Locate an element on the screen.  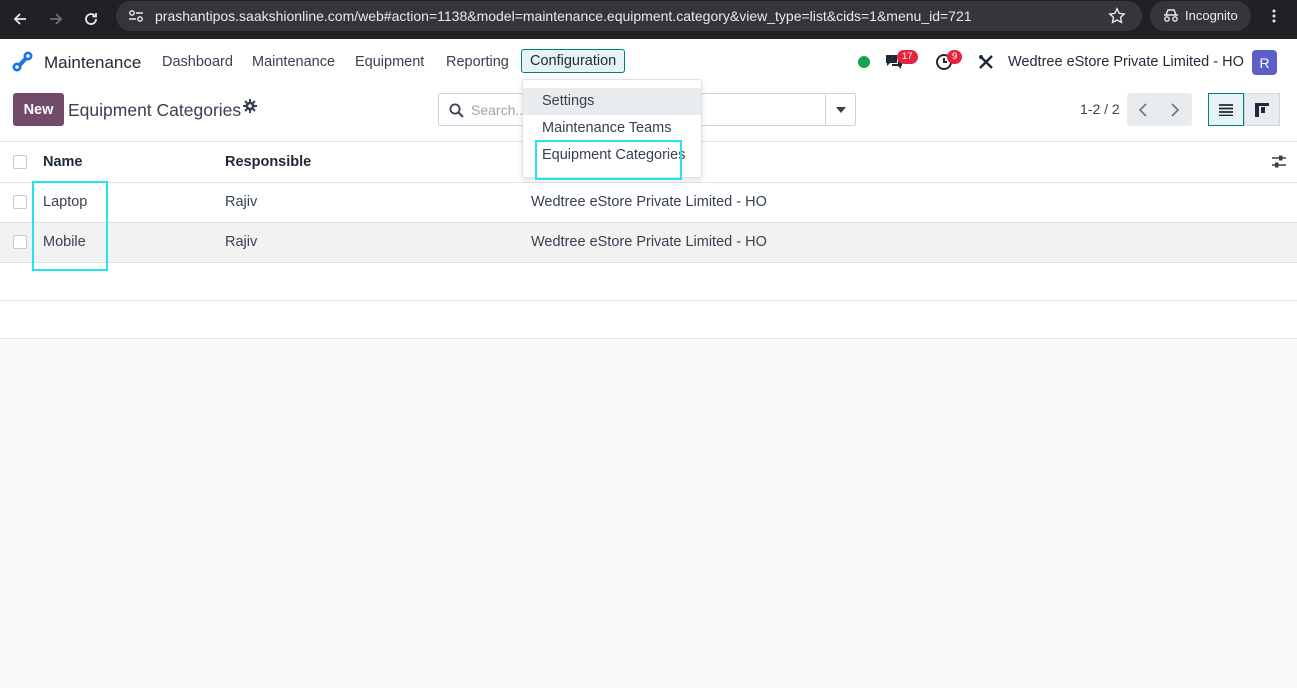
messages-badge: 17 is located at coordinates (907, 57).